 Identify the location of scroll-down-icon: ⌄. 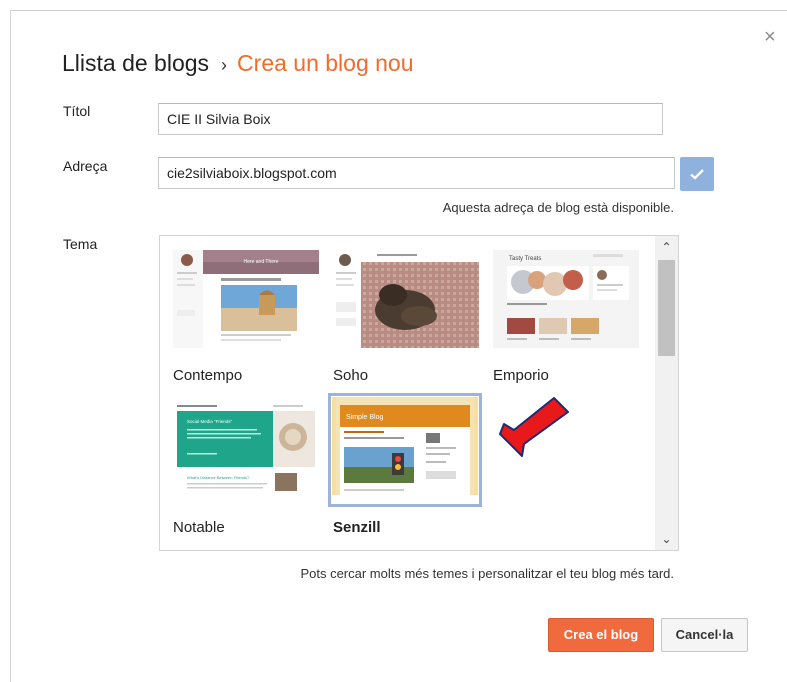
(666, 539).